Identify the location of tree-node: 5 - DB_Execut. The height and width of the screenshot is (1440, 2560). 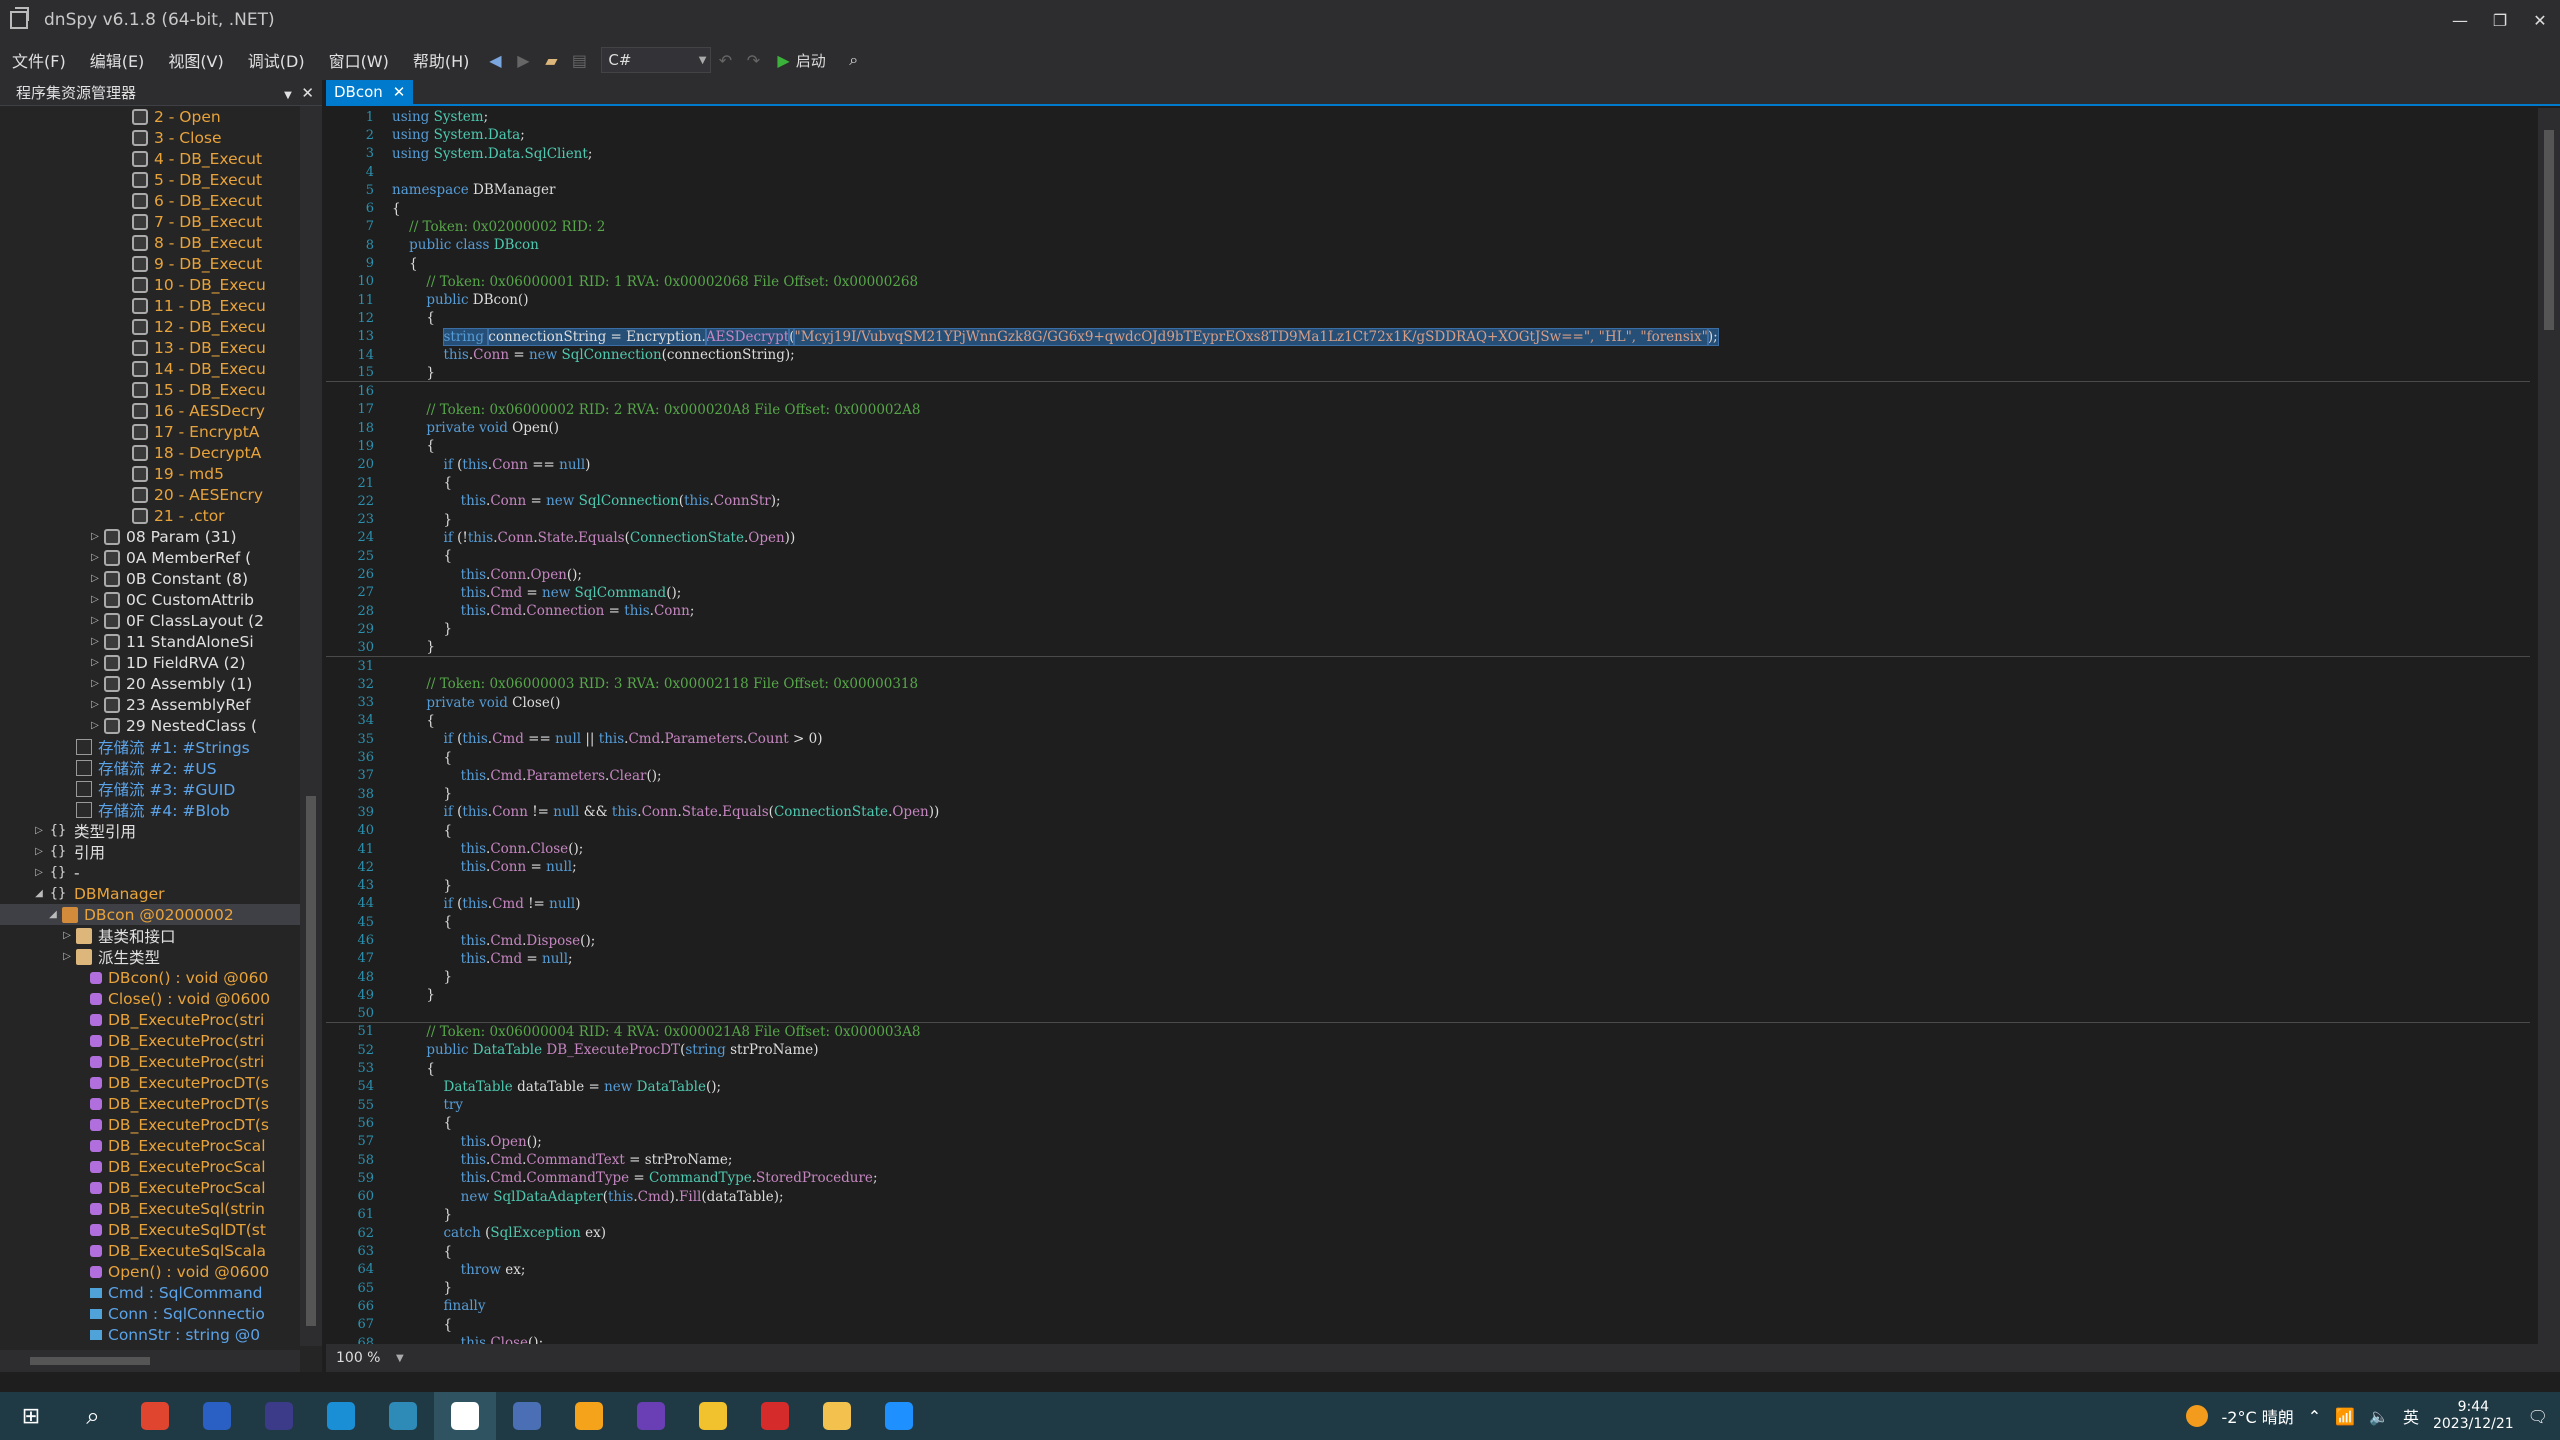
(150, 179).